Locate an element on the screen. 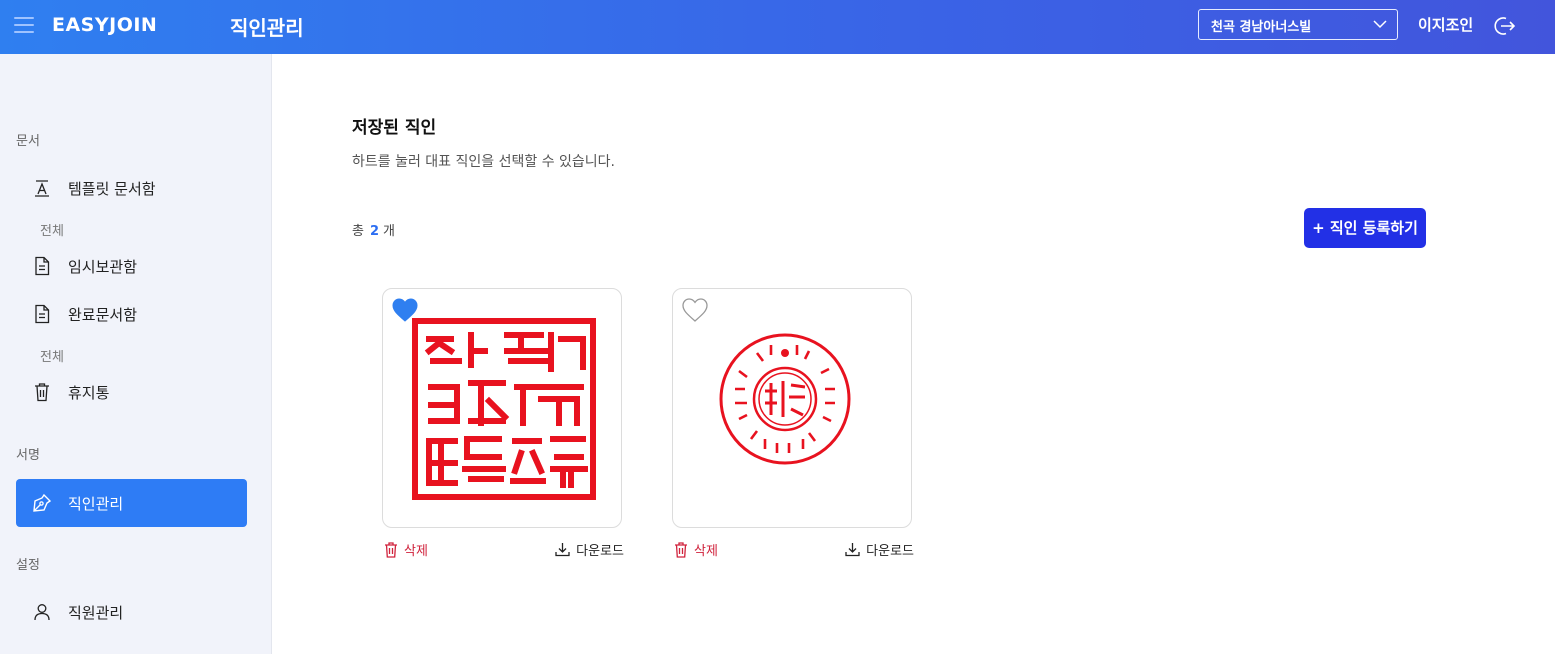 The image size is (1555, 654). company-select: 천곡 경남아너스빌 is located at coordinates (1298, 24).